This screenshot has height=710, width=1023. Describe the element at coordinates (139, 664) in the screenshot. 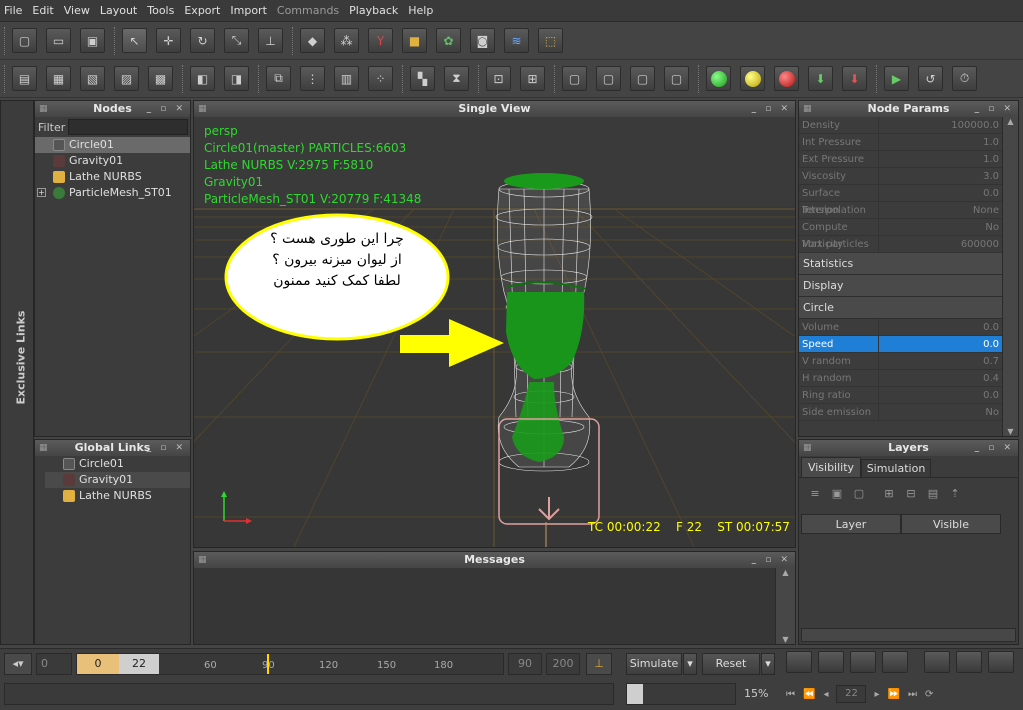

I see `current-frame-marker: 22` at that location.